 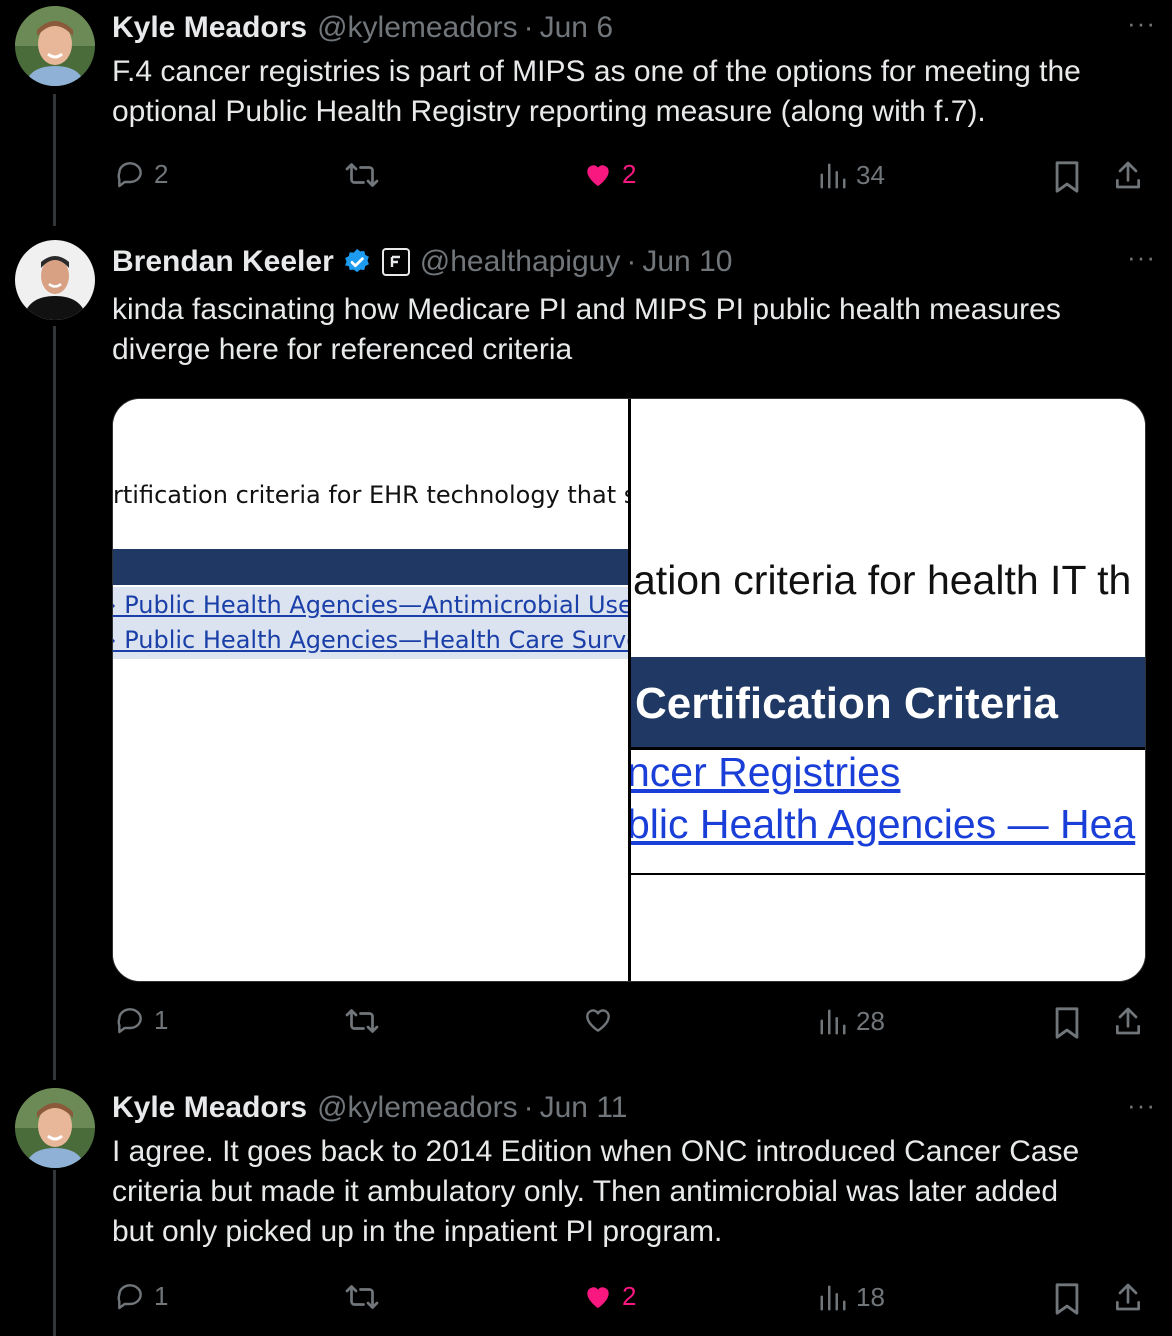 I want to click on views-button: 18, so click(x=851, y=1297).